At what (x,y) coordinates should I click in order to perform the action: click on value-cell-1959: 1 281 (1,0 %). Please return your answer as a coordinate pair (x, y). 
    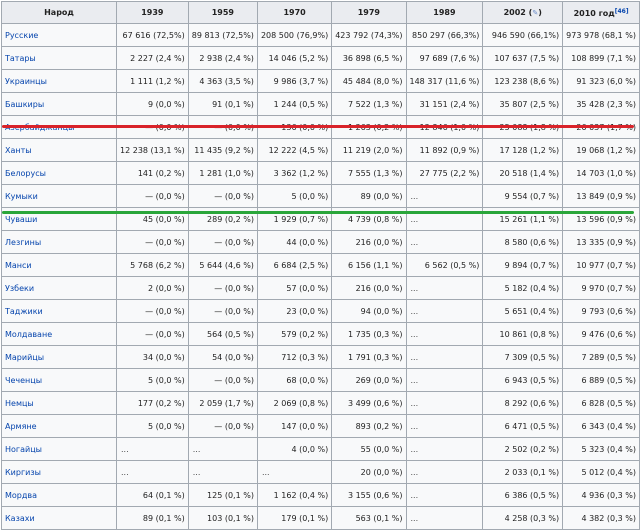
    Looking at the image, I should click on (222, 173).